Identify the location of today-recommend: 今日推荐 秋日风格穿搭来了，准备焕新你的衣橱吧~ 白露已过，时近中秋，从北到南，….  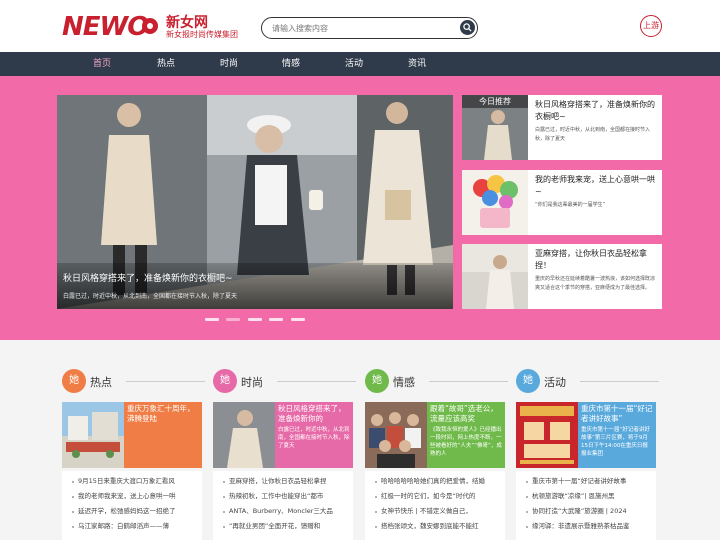
(562, 202).